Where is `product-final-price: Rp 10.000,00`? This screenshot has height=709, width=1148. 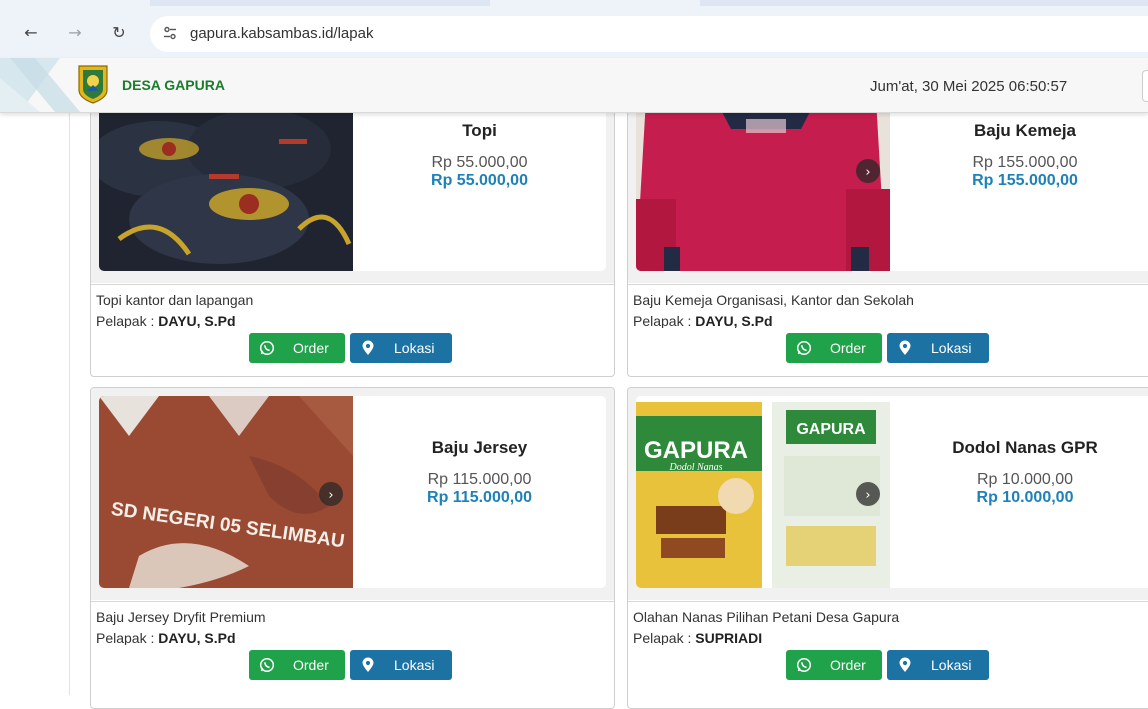 product-final-price: Rp 10.000,00 is located at coordinates (1025, 497).